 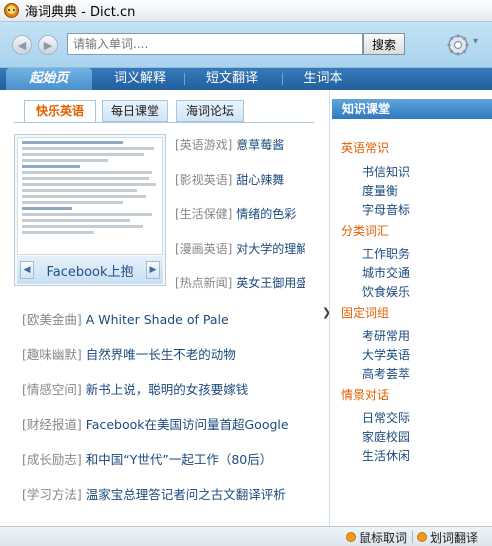 I want to click on mouse-lookup-icon, so click(x=351, y=537).